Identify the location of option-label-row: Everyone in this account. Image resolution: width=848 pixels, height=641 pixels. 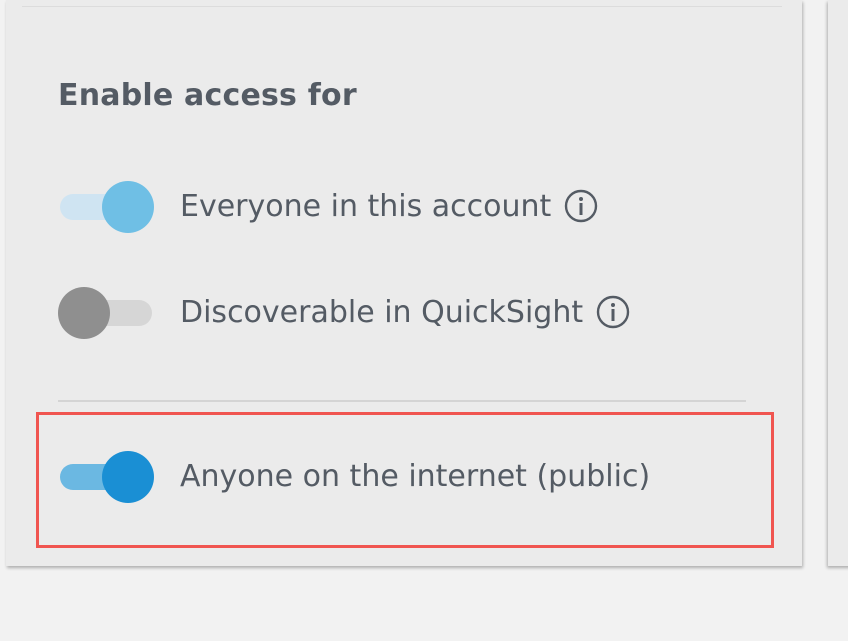
(389, 206).